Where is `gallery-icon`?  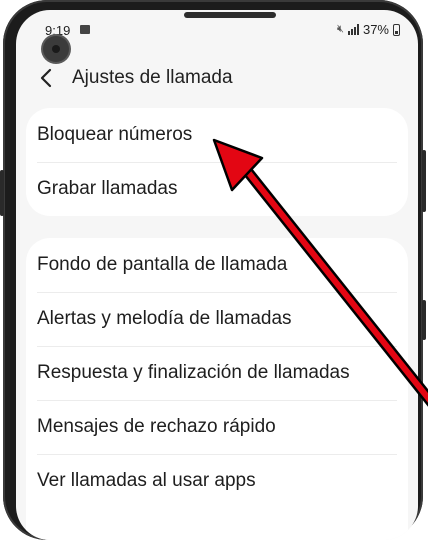
gallery-icon is located at coordinates (85, 29).